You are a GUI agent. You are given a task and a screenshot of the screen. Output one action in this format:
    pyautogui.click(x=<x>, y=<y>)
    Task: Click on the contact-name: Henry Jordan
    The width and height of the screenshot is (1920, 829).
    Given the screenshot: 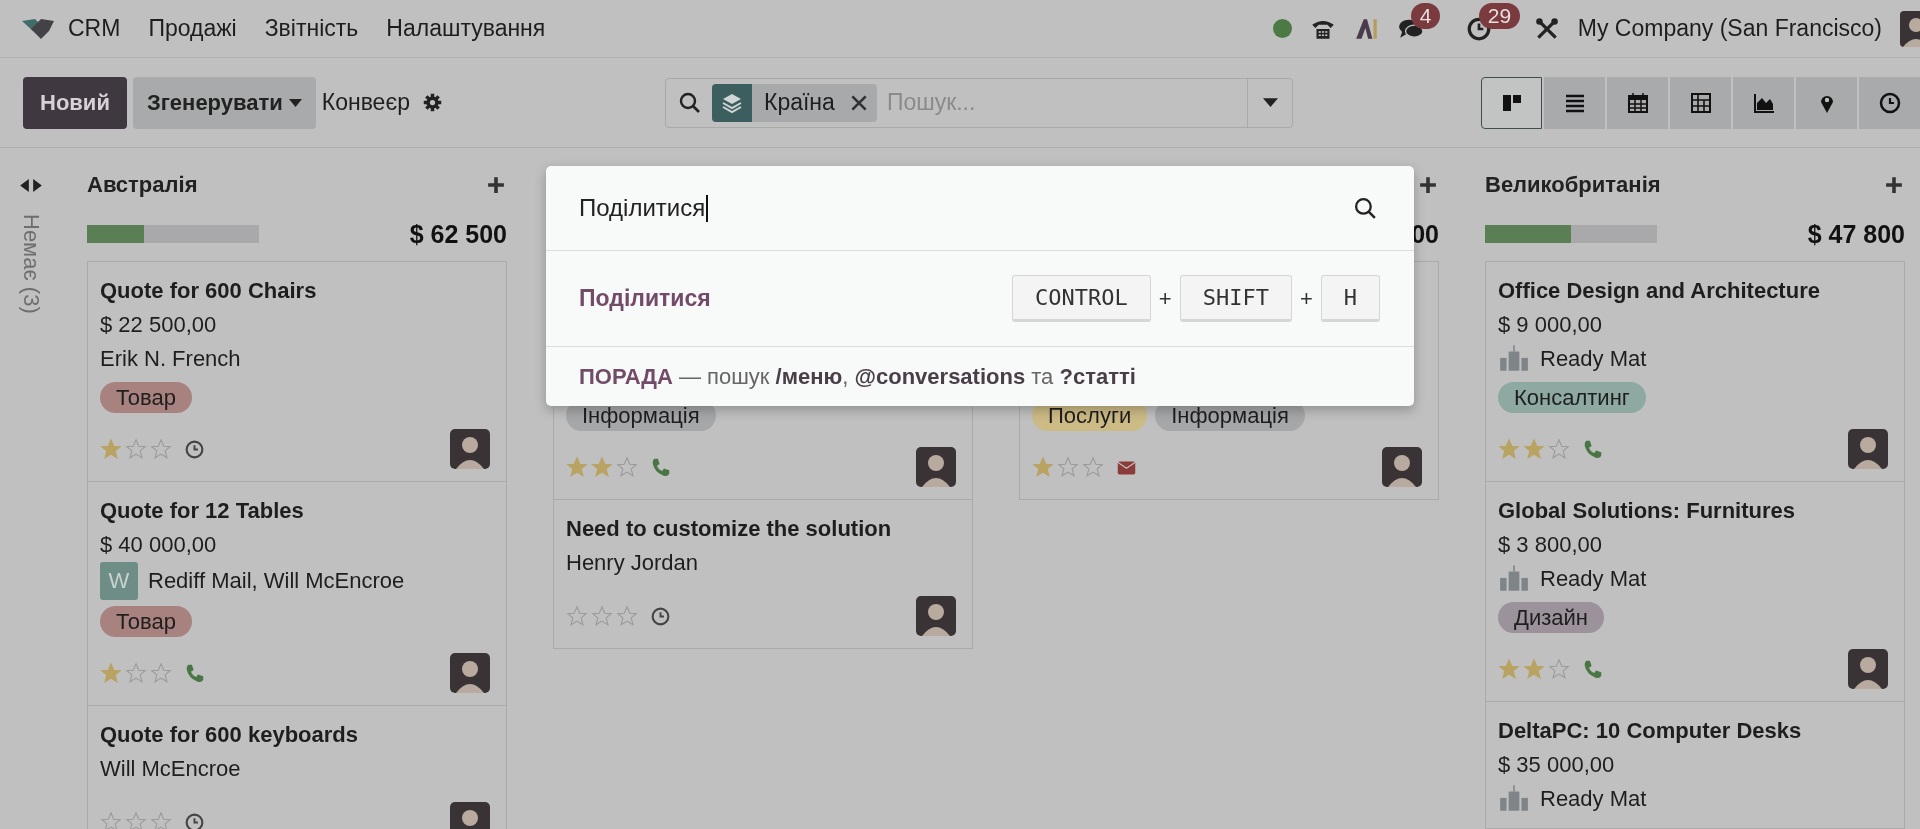 What is the action you would take?
    pyautogui.click(x=632, y=563)
    